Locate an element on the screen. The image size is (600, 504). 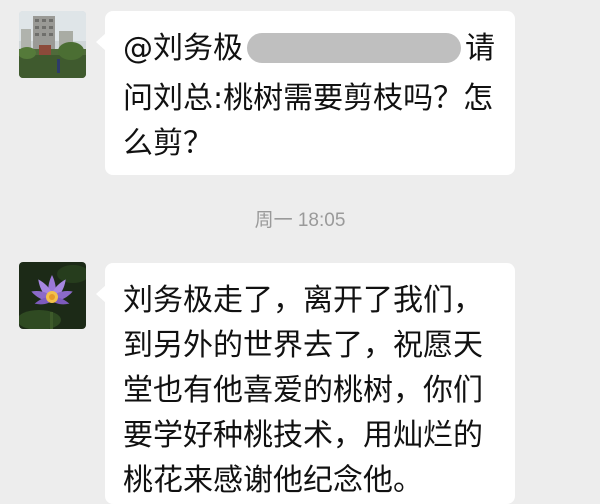
redacted-mark is located at coordinates (354, 48).